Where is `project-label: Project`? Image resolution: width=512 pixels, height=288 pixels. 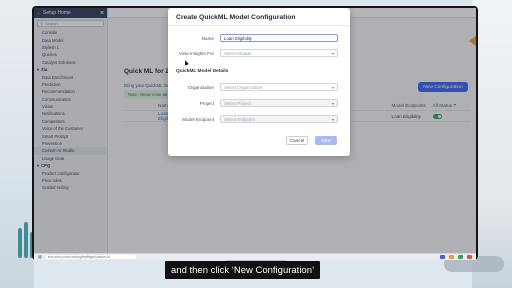
project-label: Project is located at coordinates (206, 103).